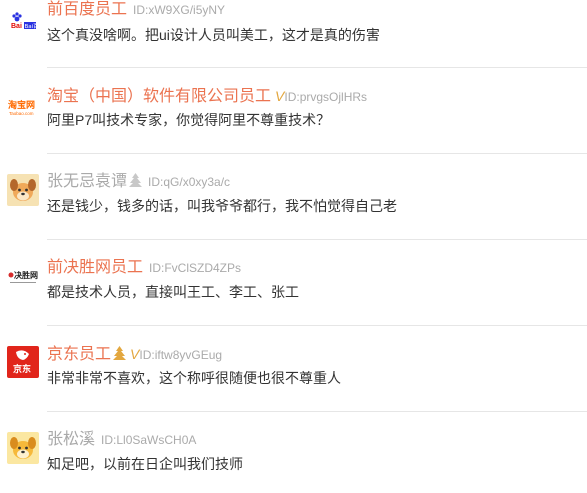  What do you see at coordinates (71, 439) in the screenshot?
I see `author-name: 张松溪` at bounding box center [71, 439].